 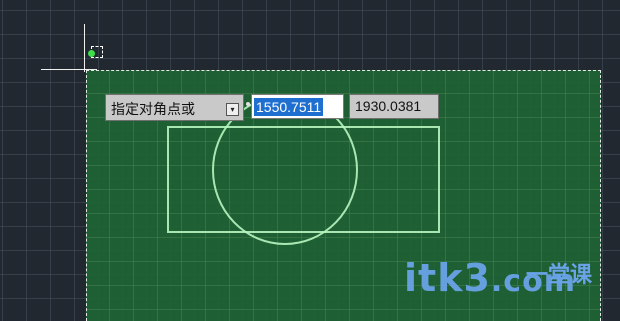 What do you see at coordinates (447, 278) in the screenshot?
I see `watermark-text: itk3` at bounding box center [447, 278].